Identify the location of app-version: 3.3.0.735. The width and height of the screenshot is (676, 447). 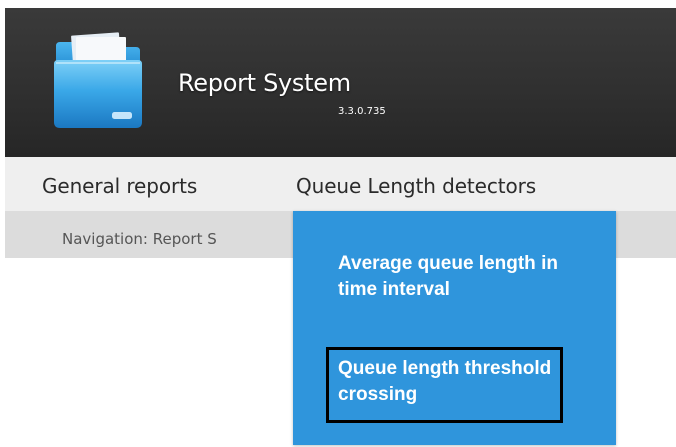
(362, 111).